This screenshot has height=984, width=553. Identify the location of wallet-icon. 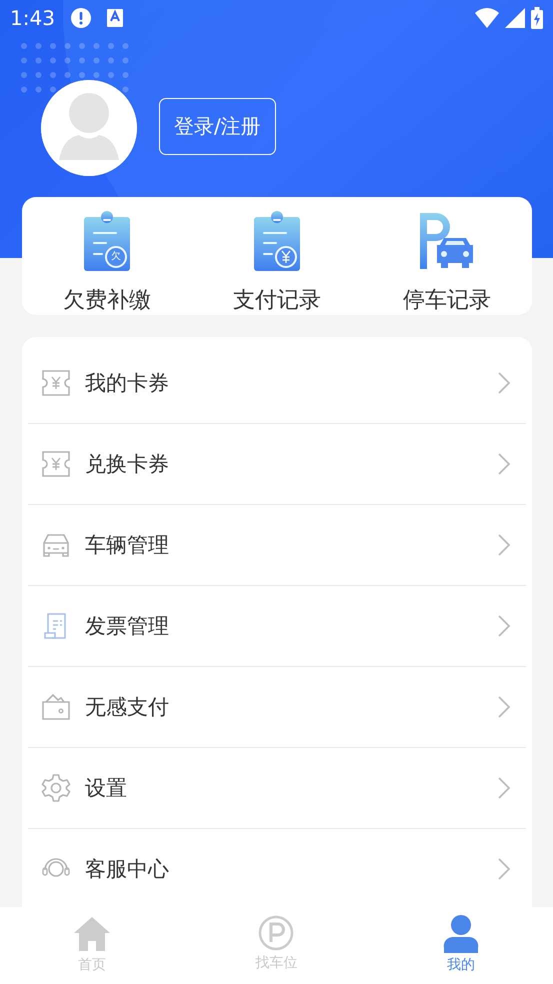
(56, 707).